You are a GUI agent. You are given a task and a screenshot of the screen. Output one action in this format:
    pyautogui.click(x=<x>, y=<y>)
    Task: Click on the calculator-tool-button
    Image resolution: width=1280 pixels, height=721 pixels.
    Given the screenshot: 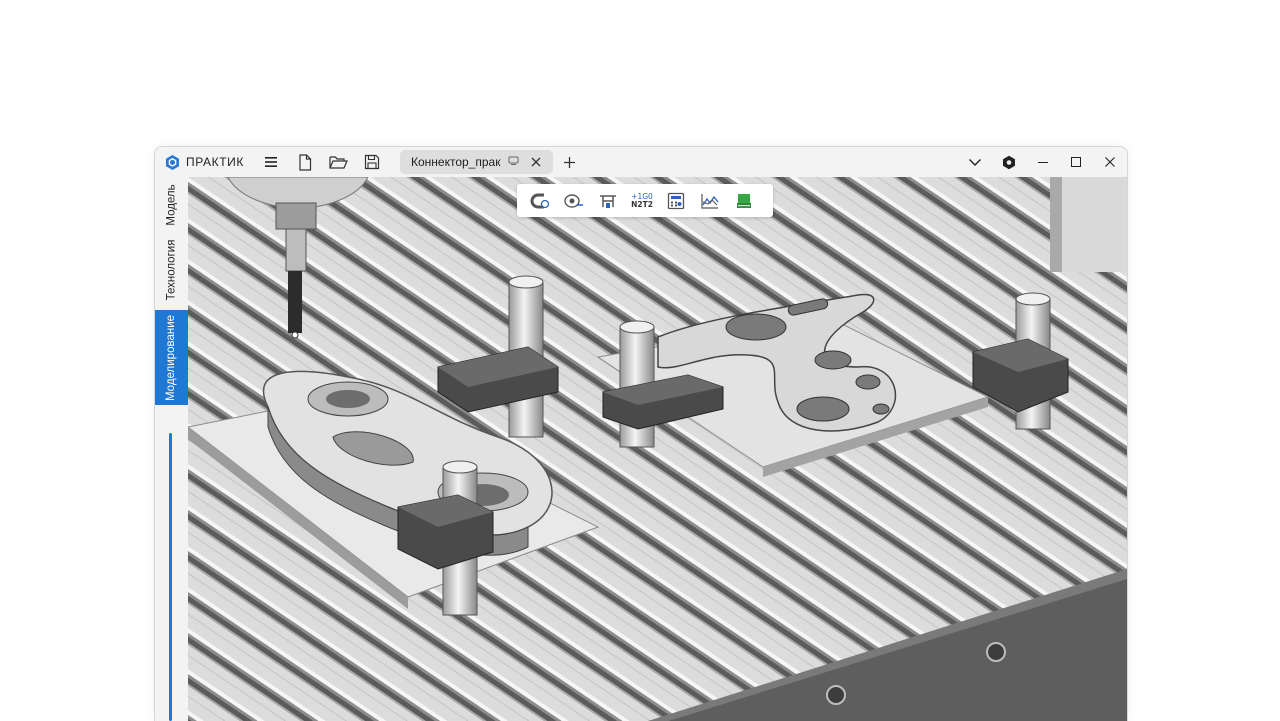 What is the action you would take?
    pyautogui.click(x=676, y=201)
    